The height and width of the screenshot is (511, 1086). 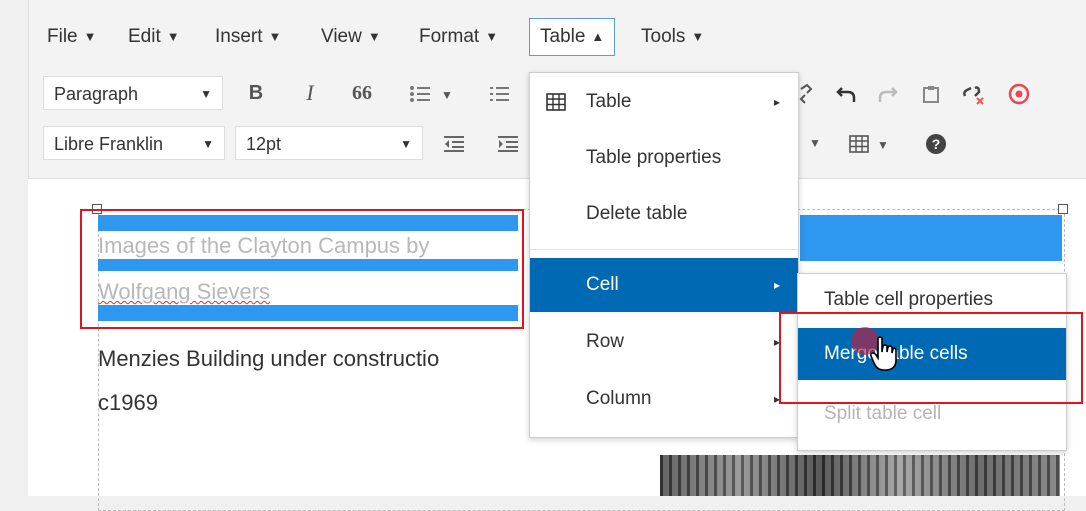 I want to click on table-menu-item-column: Column ▸, so click(x=664, y=399).